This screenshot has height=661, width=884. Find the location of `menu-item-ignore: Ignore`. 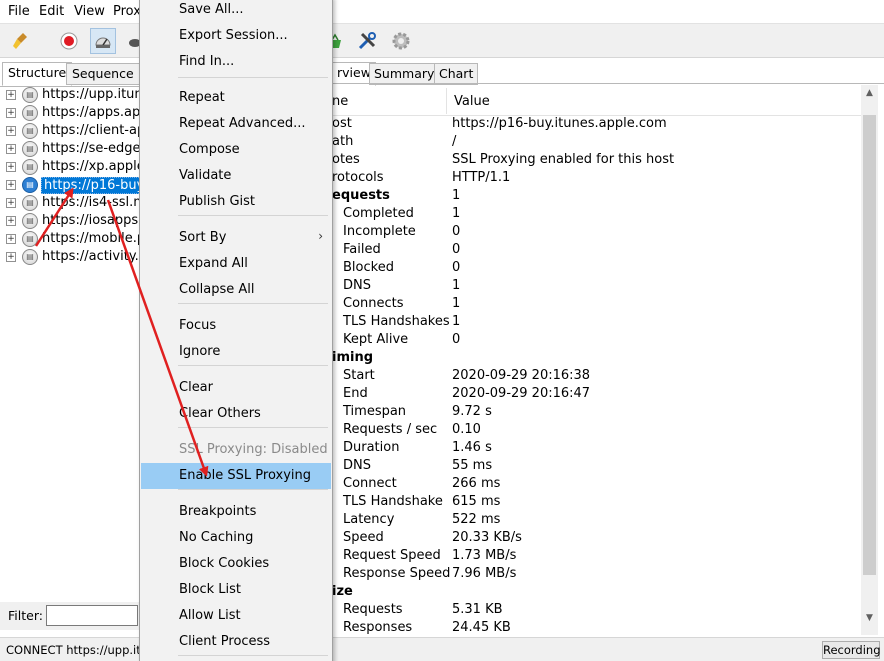

menu-item-ignore: Ignore is located at coordinates (236, 352).